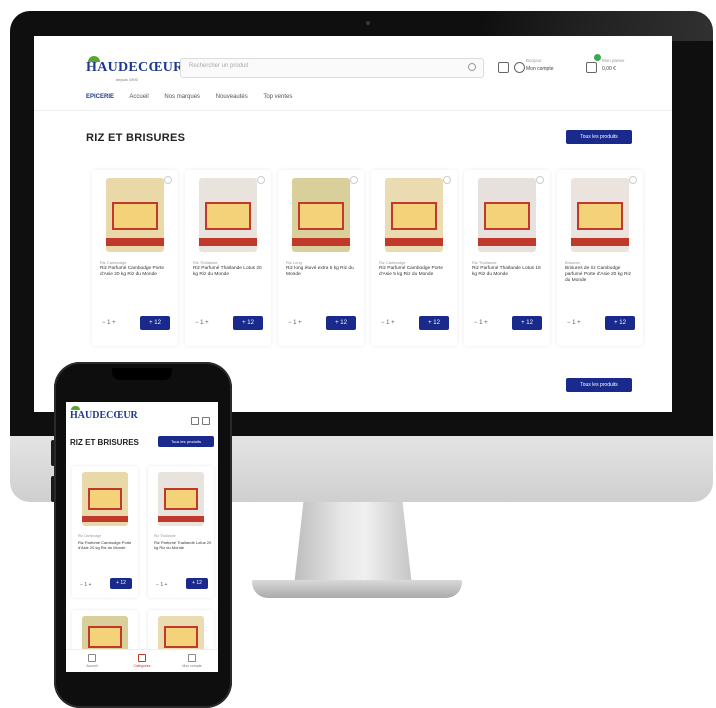  What do you see at coordinates (357, 589) in the screenshot?
I see `monitor-base` at bounding box center [357, 589].